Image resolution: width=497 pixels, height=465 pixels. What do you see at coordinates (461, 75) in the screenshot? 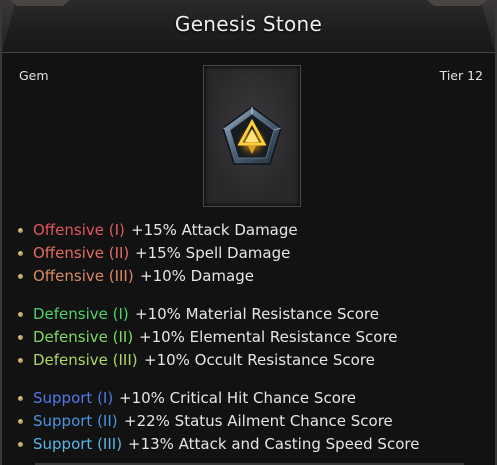
I see `item-tier: Tier 12` at bounding box center [461, 75].